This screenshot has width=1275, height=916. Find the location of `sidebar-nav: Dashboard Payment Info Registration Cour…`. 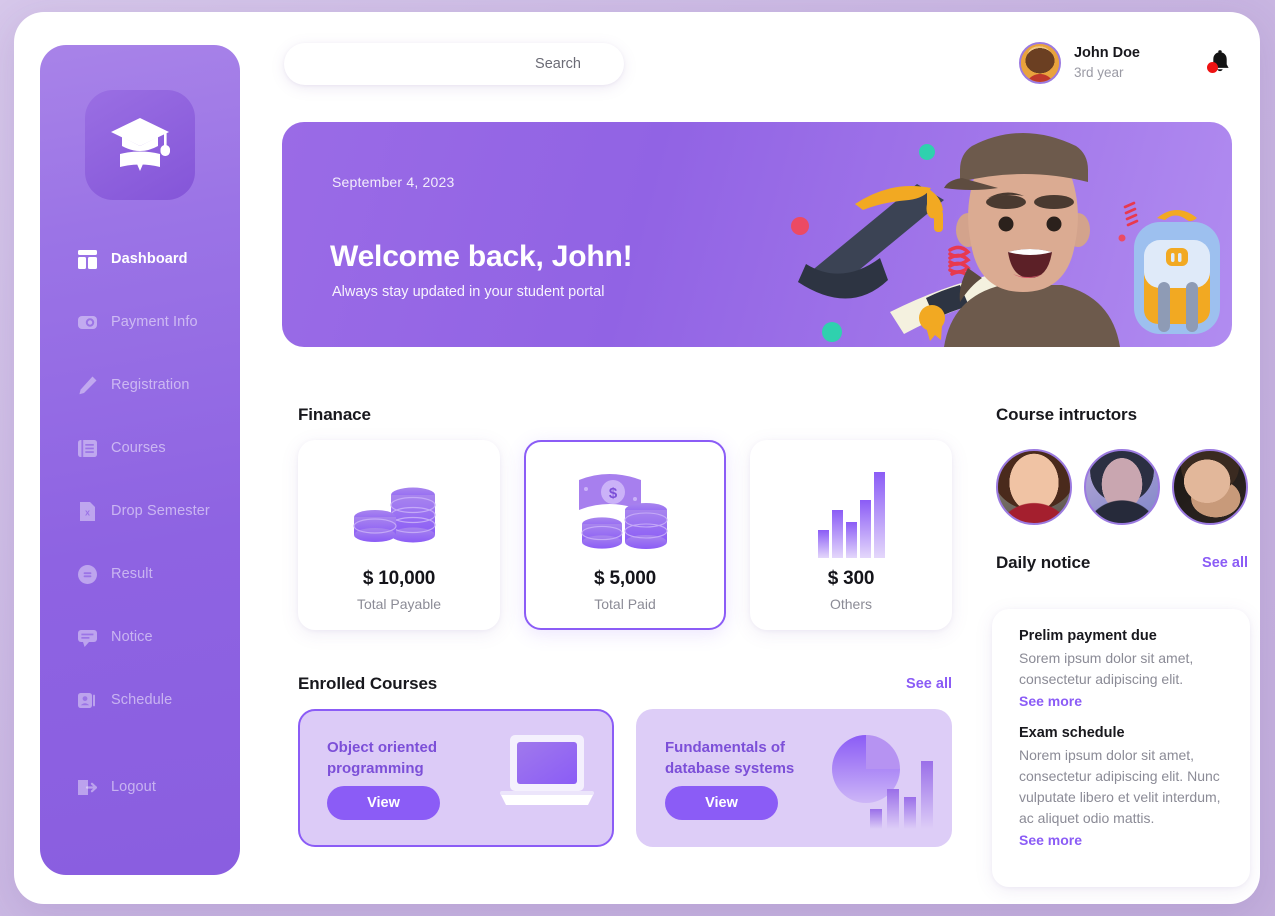

sidebar-nav: Dashboard Payment Info Registration Cour… is located at coordinates (140, 492).